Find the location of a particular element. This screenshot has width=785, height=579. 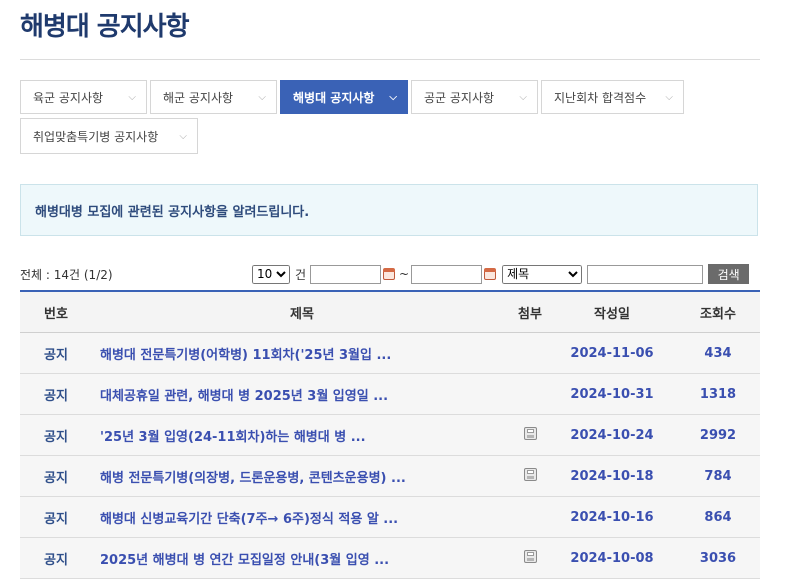

tab-army-notices: 육군 공지사항 ⌵ is located at coordinates (83, 97).